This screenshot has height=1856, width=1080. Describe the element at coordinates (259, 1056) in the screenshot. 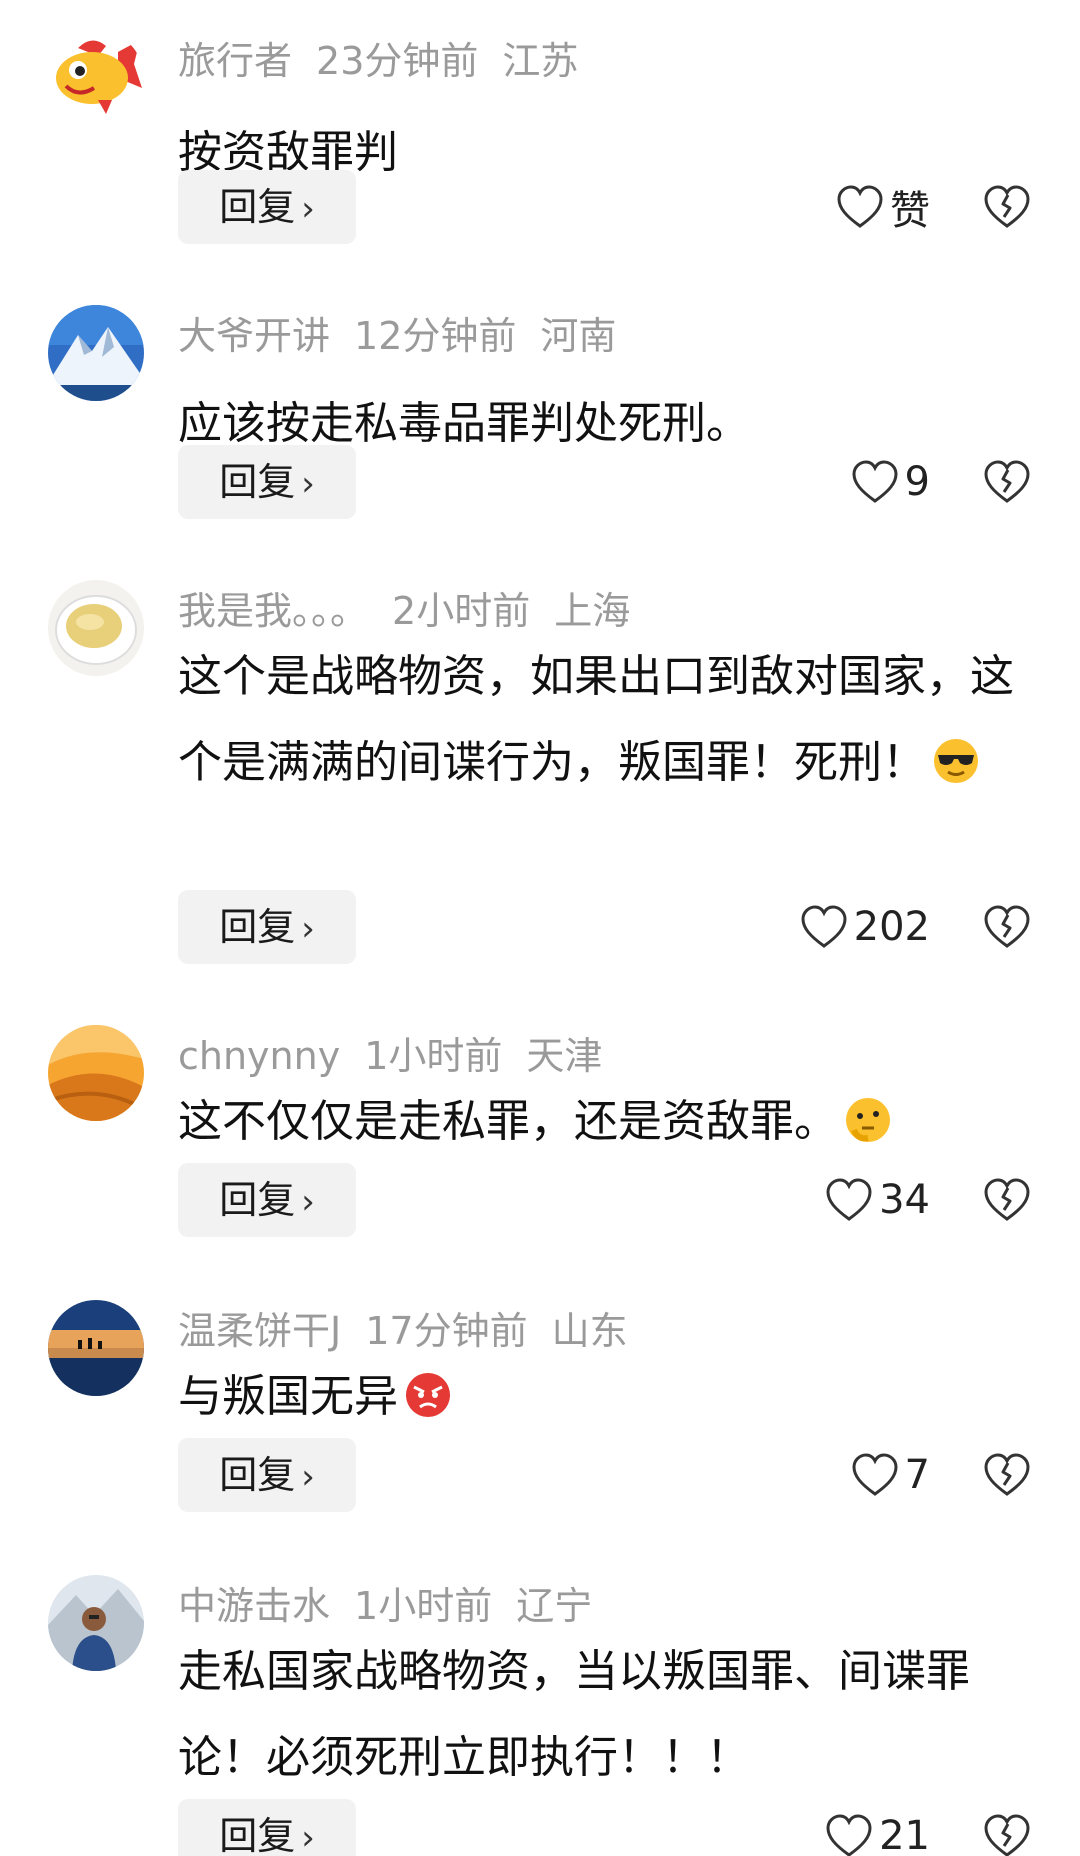

I see `username: chnynny` at that location.